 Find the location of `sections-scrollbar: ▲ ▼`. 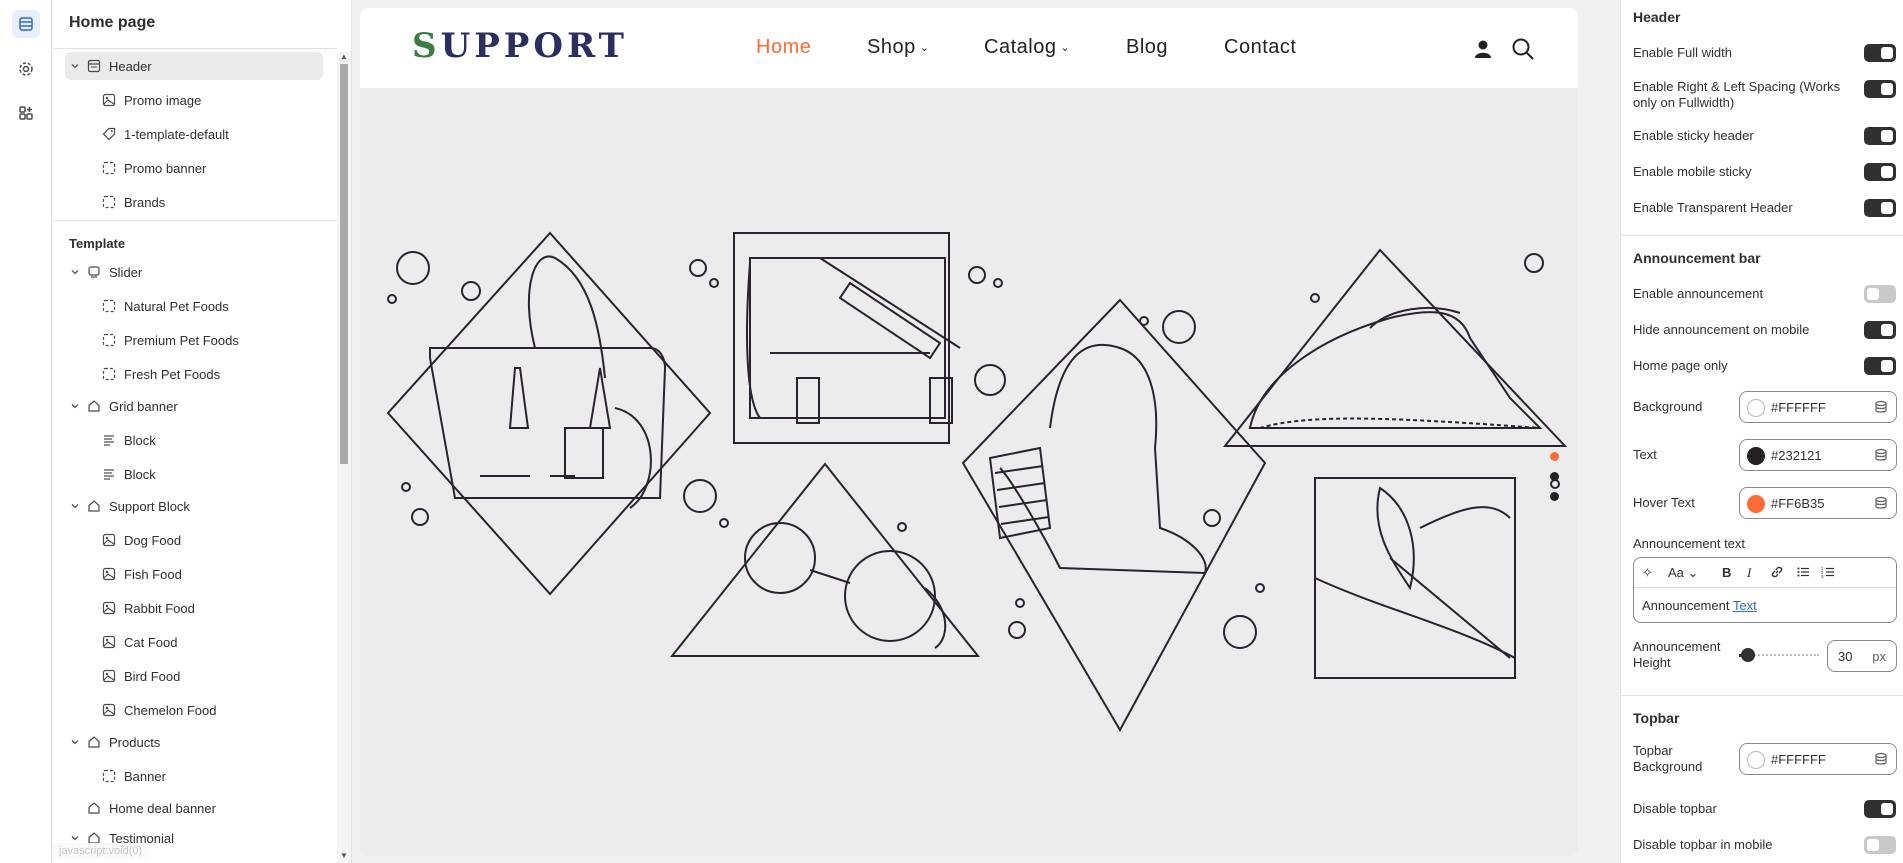

sections-scrollbar: ▲ ▼ is located at coordinates (344, 457).